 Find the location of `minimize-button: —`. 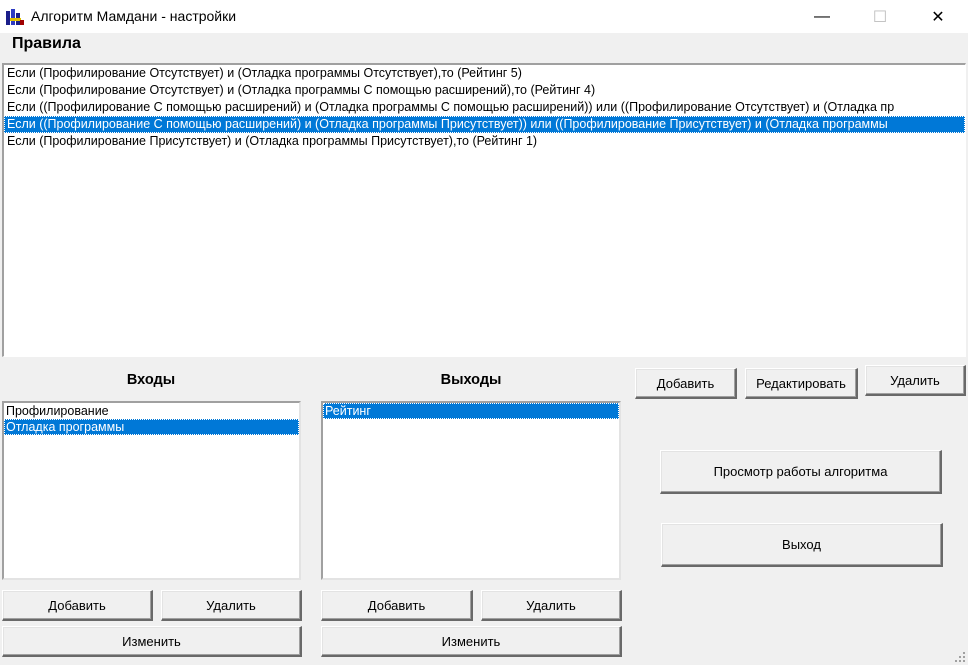

minimize-button: — is located at coordinates (822, 16).